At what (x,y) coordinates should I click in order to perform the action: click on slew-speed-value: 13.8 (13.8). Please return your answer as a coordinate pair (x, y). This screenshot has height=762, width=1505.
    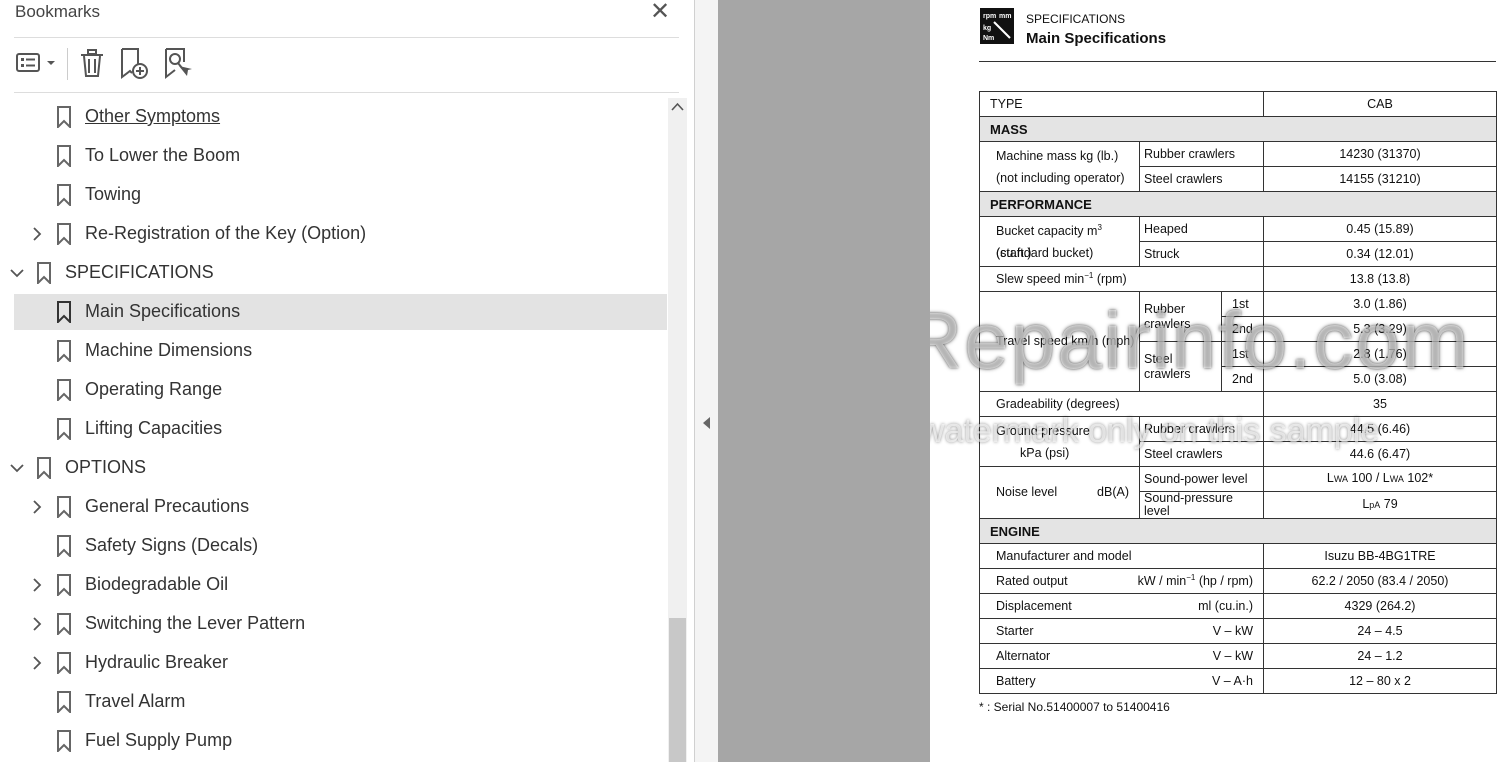
    Looking at the image, I should click on (1380, 279).